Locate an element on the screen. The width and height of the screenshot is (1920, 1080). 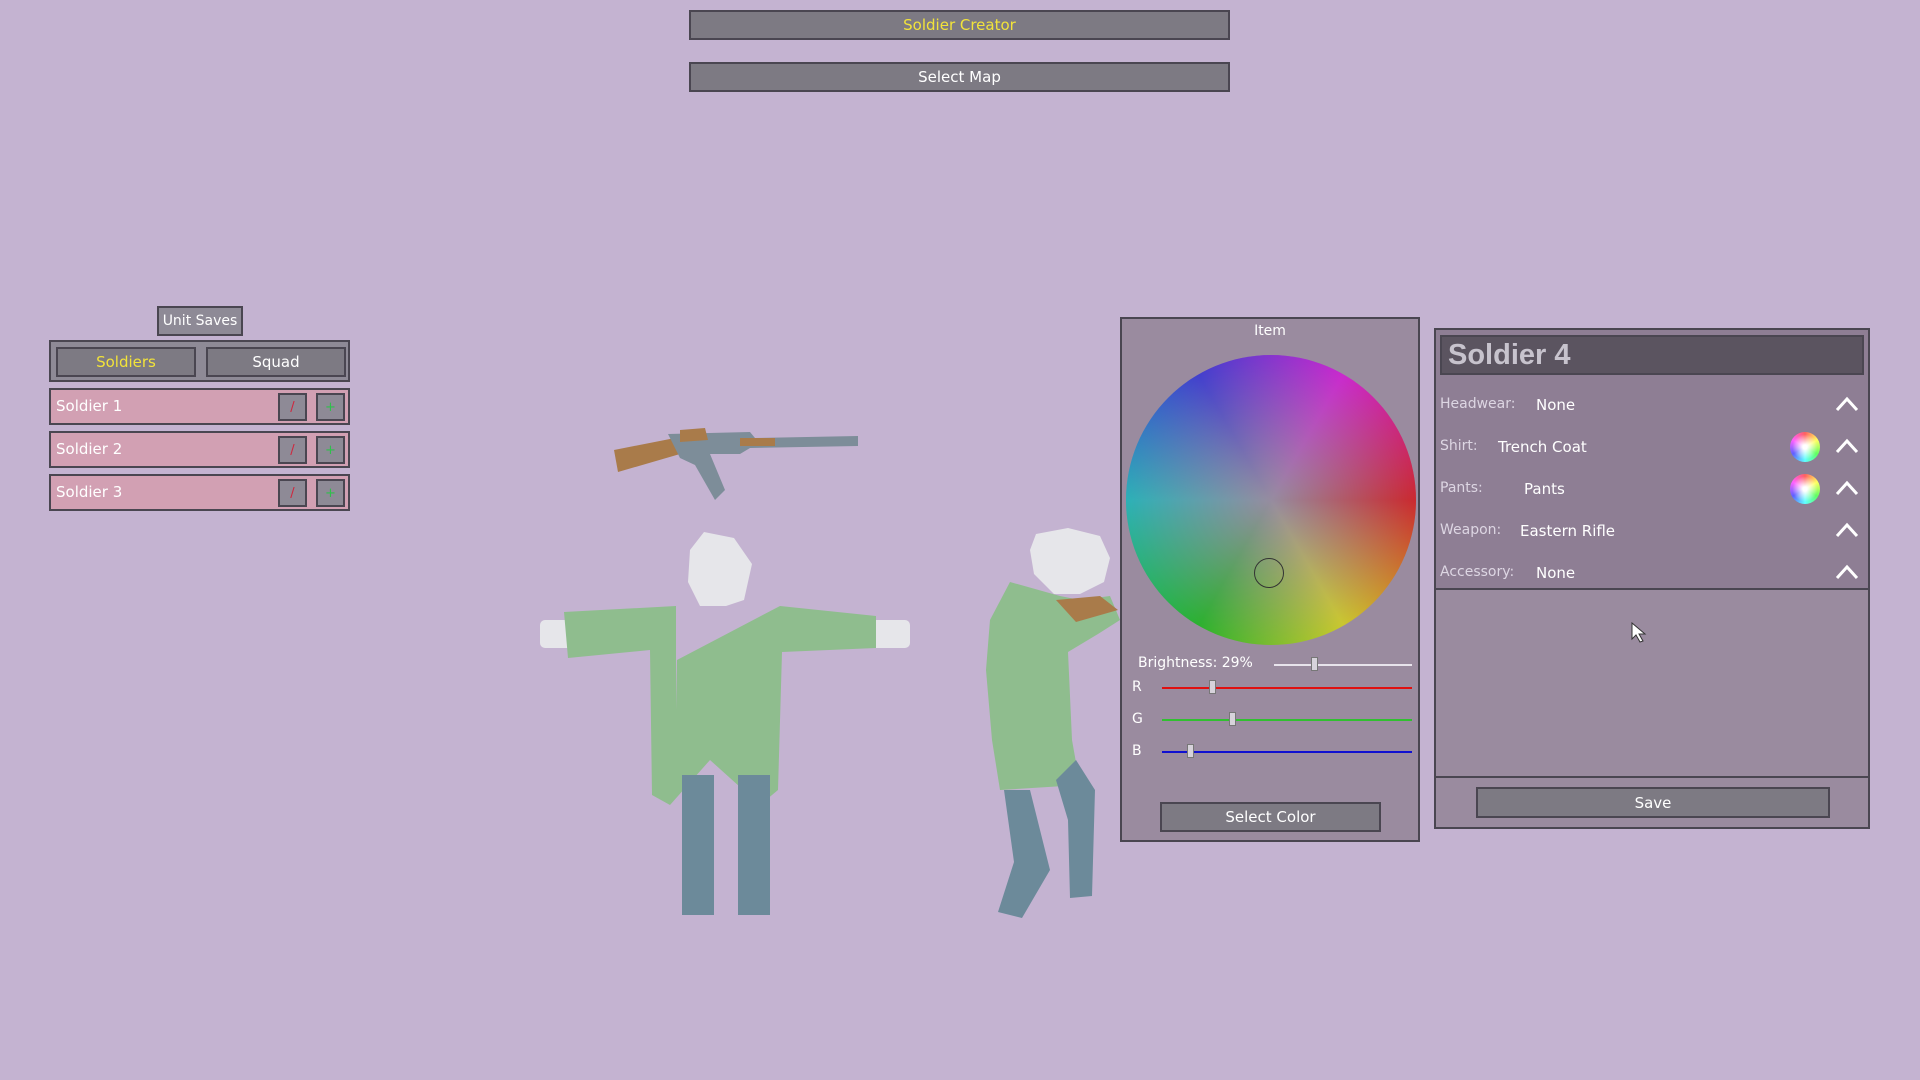
save-button: Save is located at coordinates (1653, 802).